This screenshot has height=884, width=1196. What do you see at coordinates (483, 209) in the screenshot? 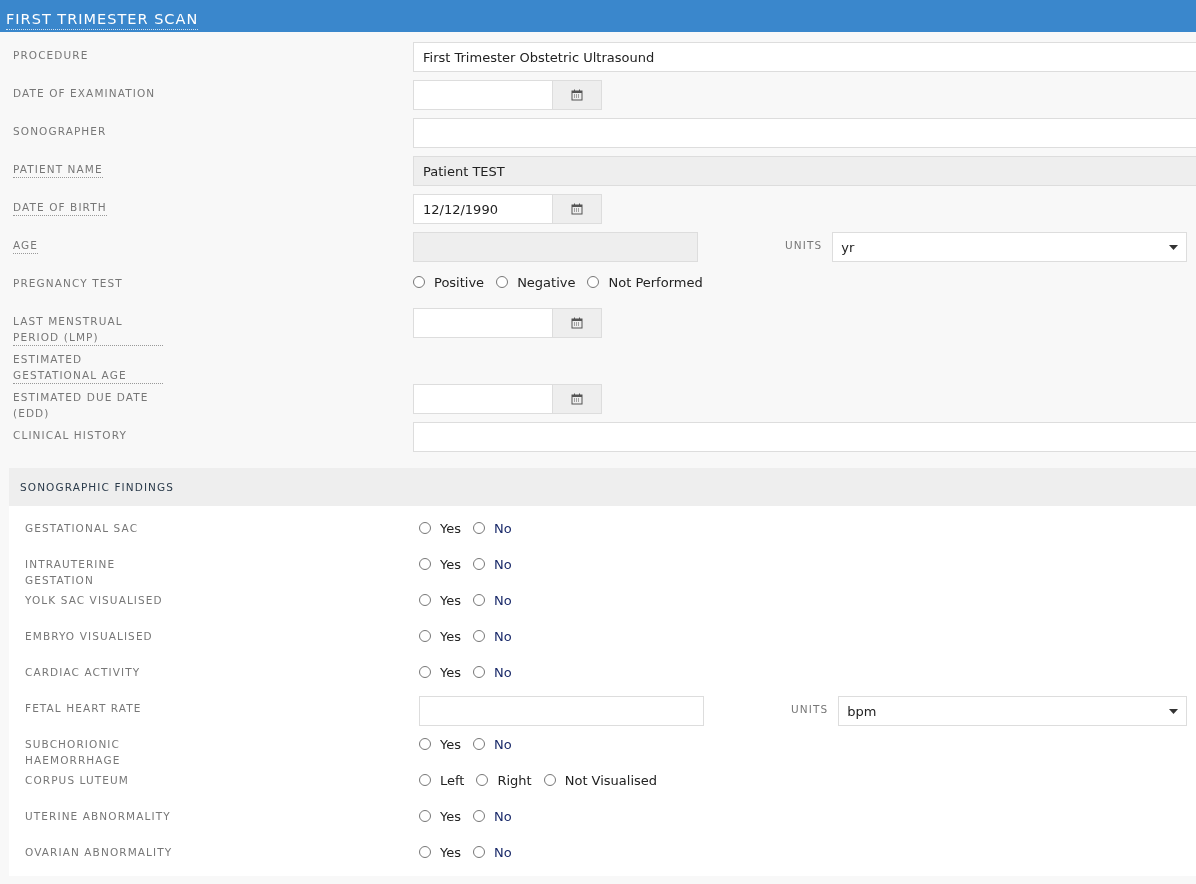
I see `date-field: 12/12/1990` at bounding box center [483, 209].